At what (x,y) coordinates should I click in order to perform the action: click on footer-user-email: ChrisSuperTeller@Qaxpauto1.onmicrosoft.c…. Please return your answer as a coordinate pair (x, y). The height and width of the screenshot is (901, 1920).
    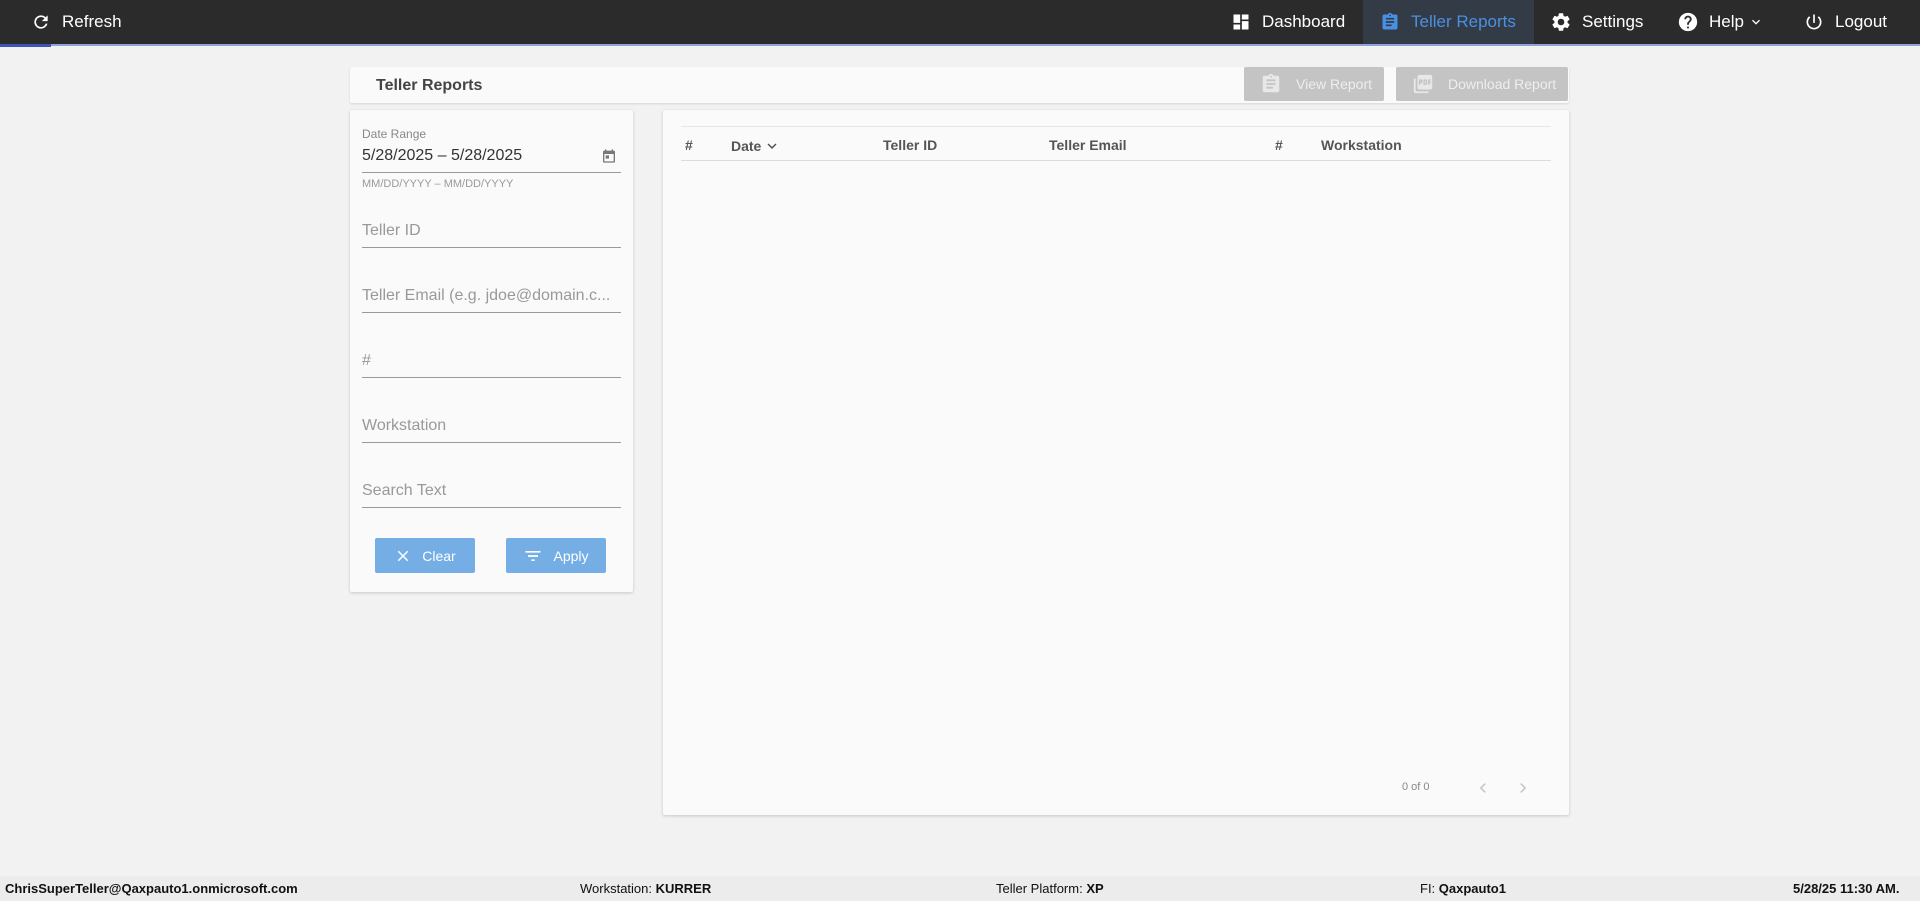
    Looking at the image, I should click on (151, 888).